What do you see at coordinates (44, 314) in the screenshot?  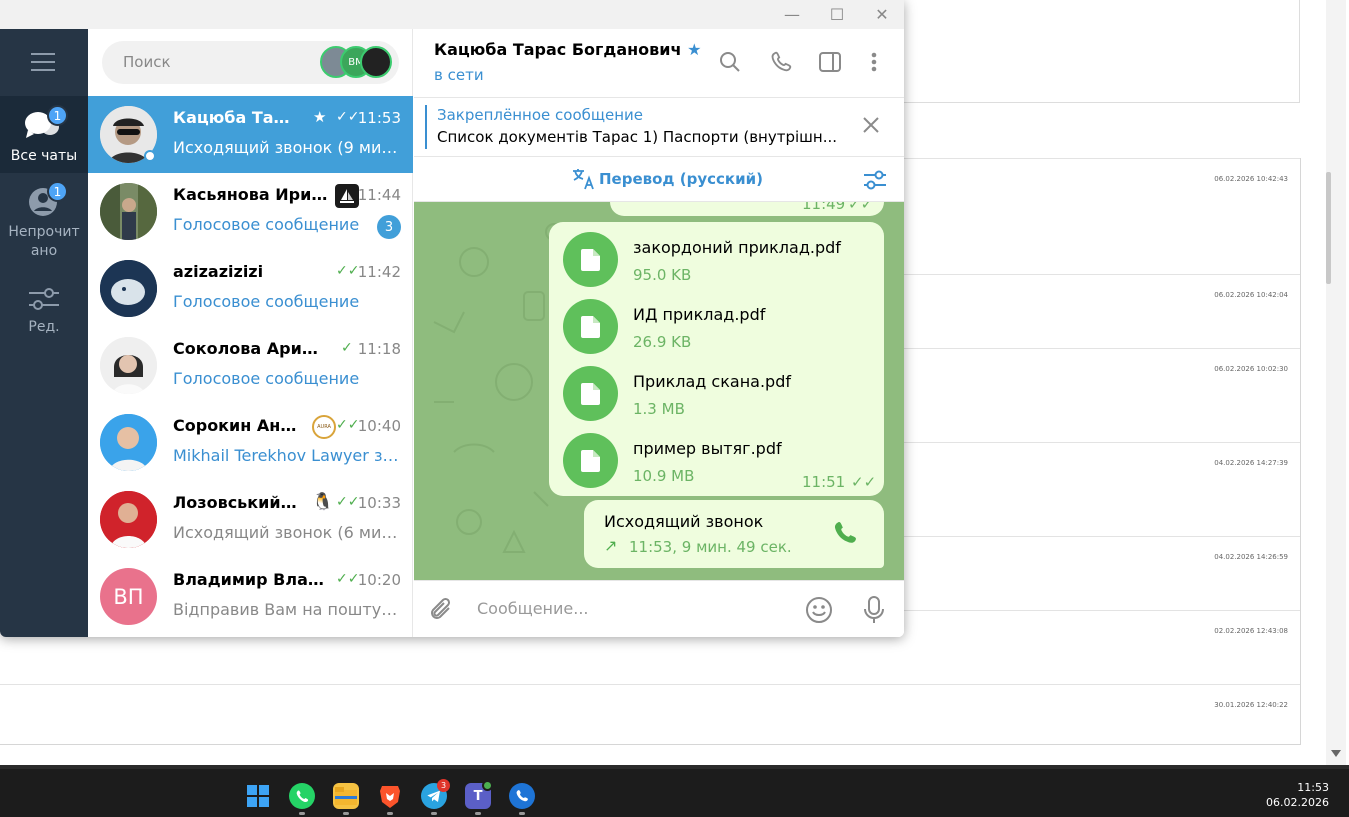 I see `folder-edit: Ред.` at bounding box center [44, 314].